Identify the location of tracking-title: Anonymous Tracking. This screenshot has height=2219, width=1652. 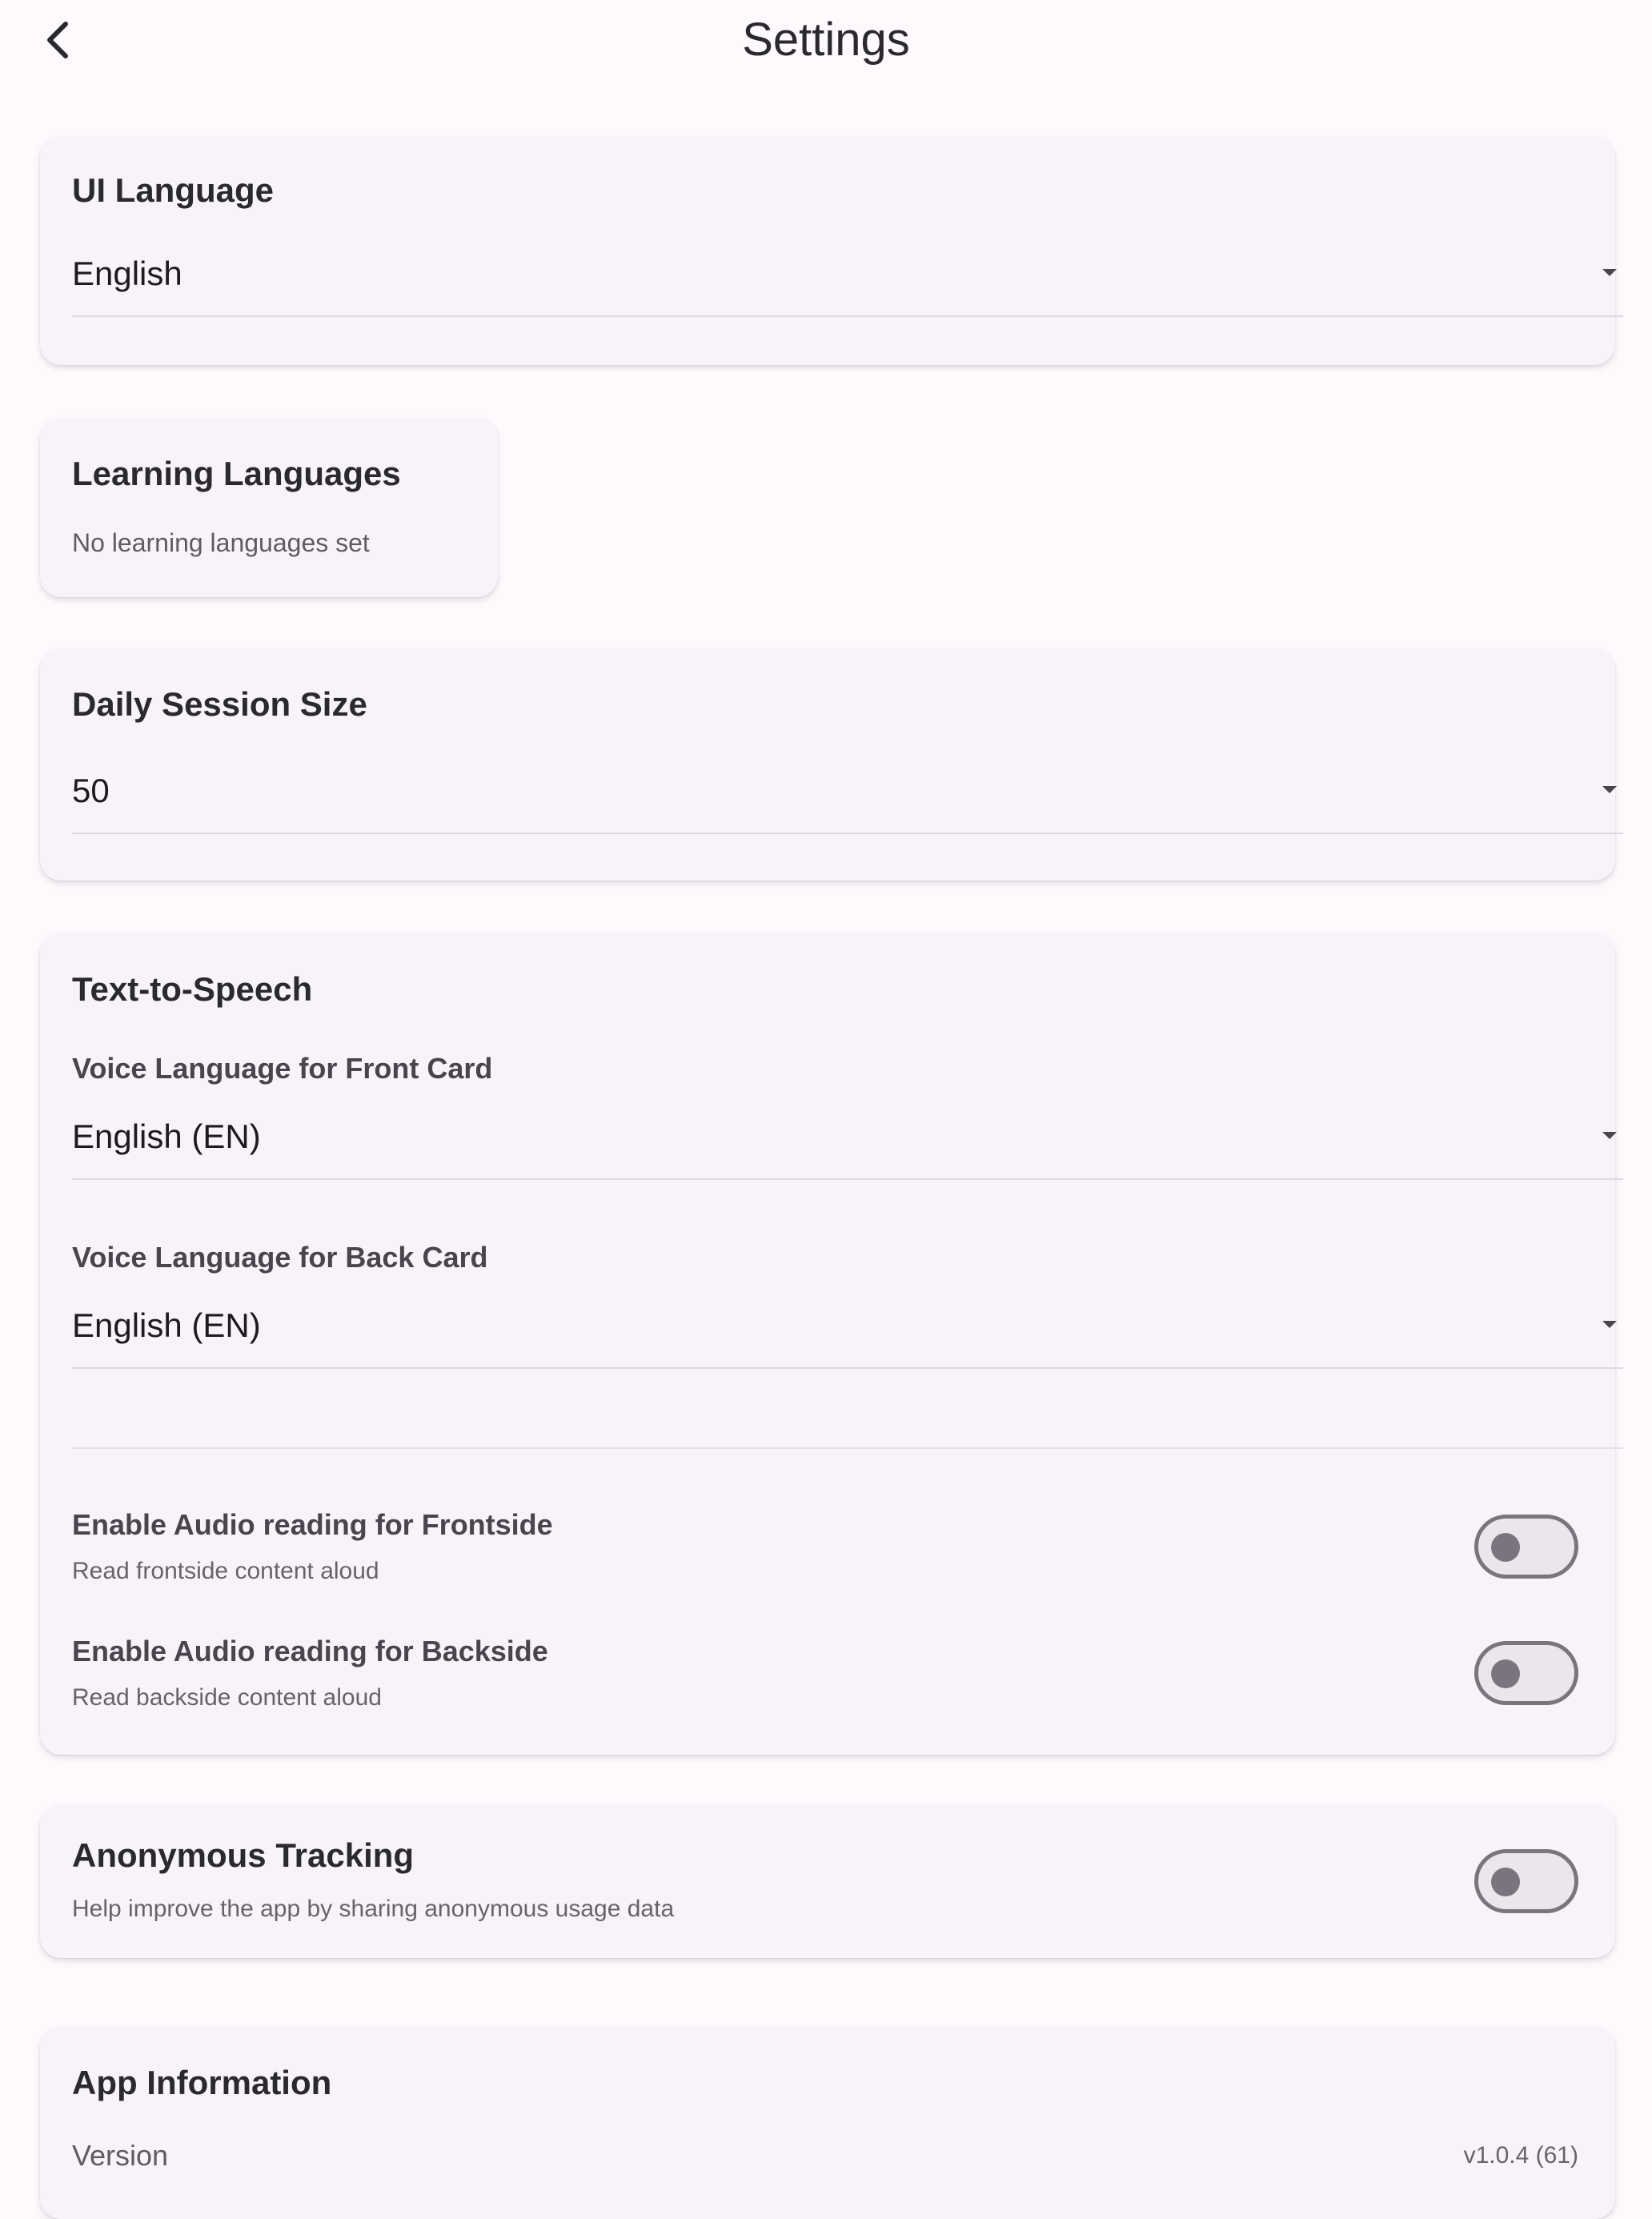
(243, 1855).